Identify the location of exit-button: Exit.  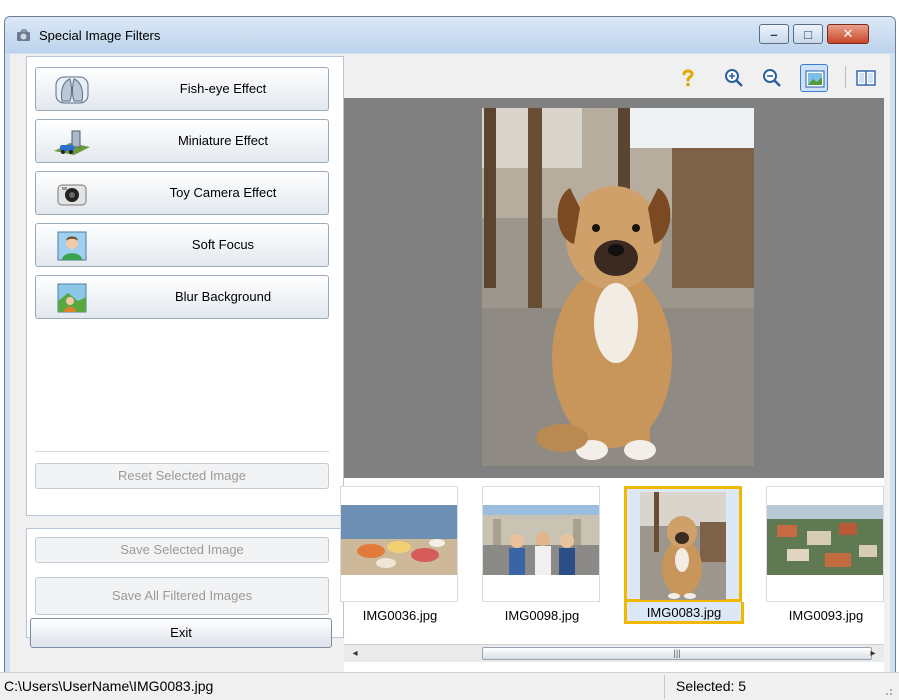
(181, 633).